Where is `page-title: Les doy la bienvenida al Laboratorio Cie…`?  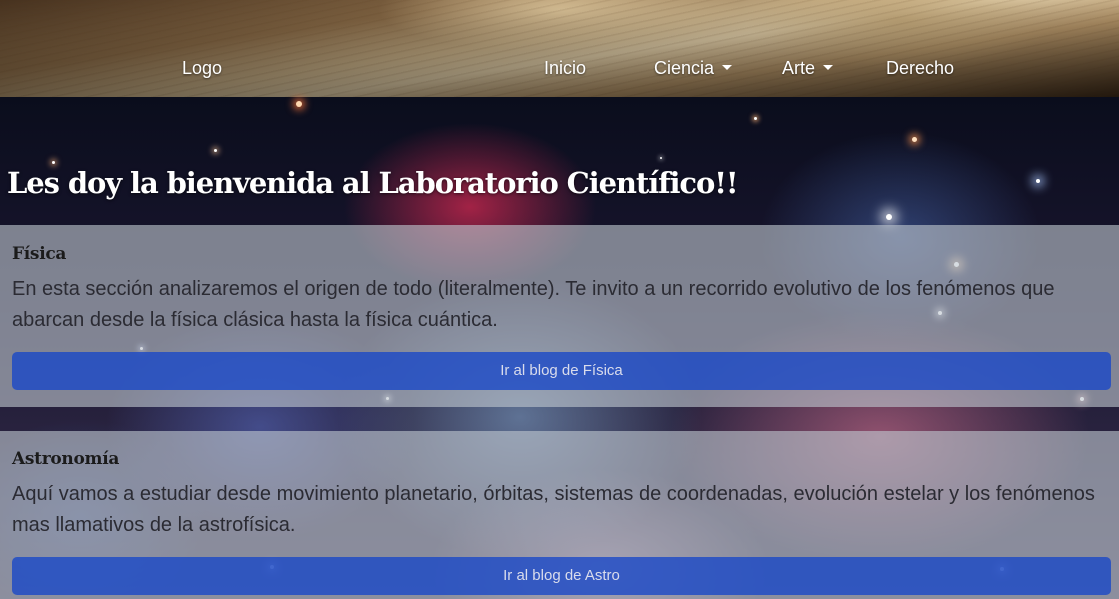
page-title: Les doy la bienvenida al Laboratorio Cie… is located at coordinates (373, 183).